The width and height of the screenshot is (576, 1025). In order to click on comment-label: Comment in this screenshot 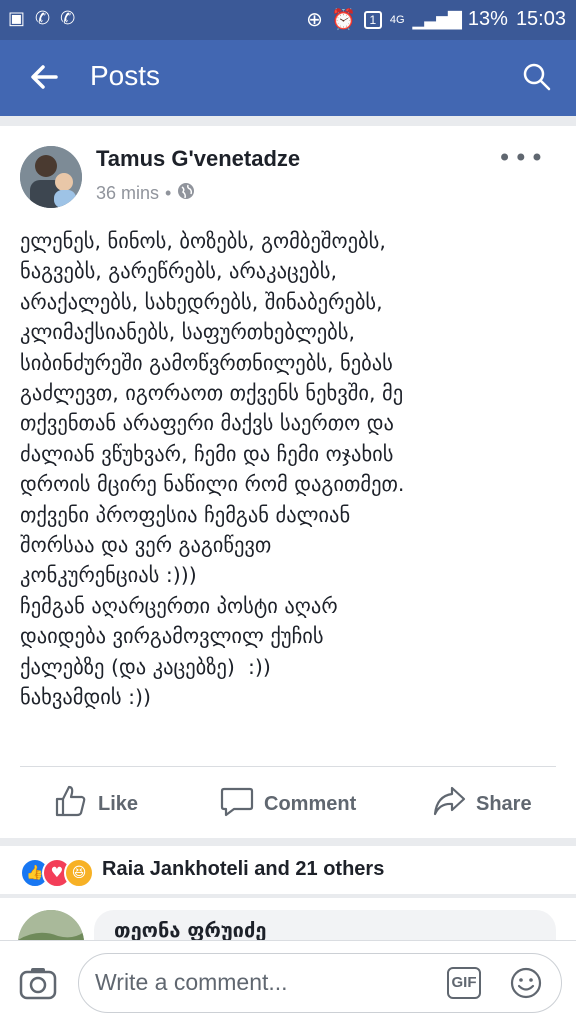, I will do `click(310, 803)`.